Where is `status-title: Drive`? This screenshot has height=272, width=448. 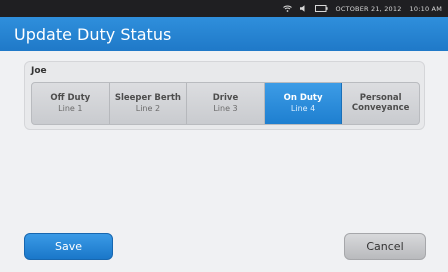 status-title: Drive is located at coordinates (225, 97).